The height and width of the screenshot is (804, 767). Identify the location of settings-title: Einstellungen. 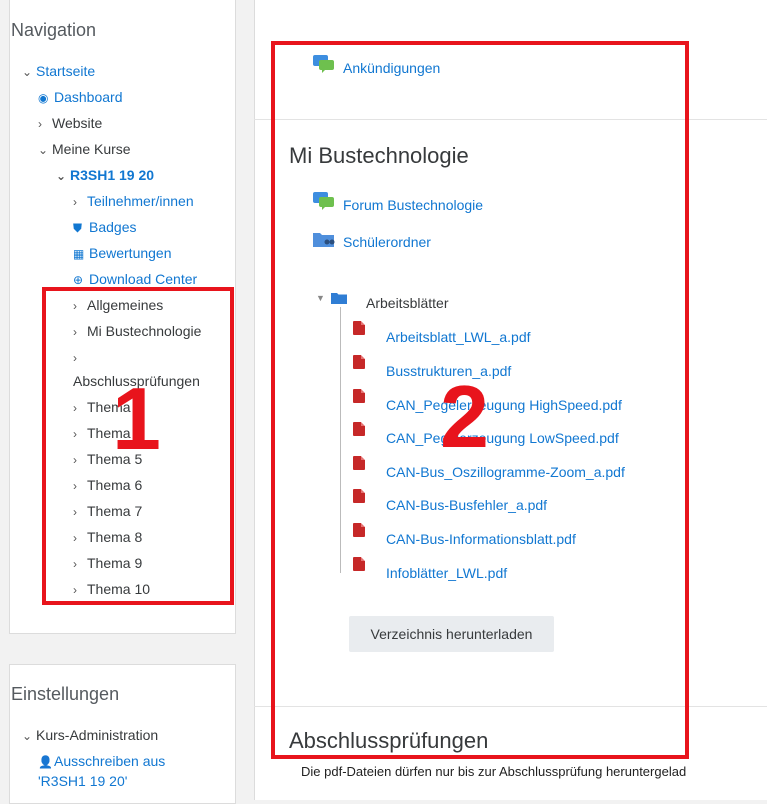
(65, 694).